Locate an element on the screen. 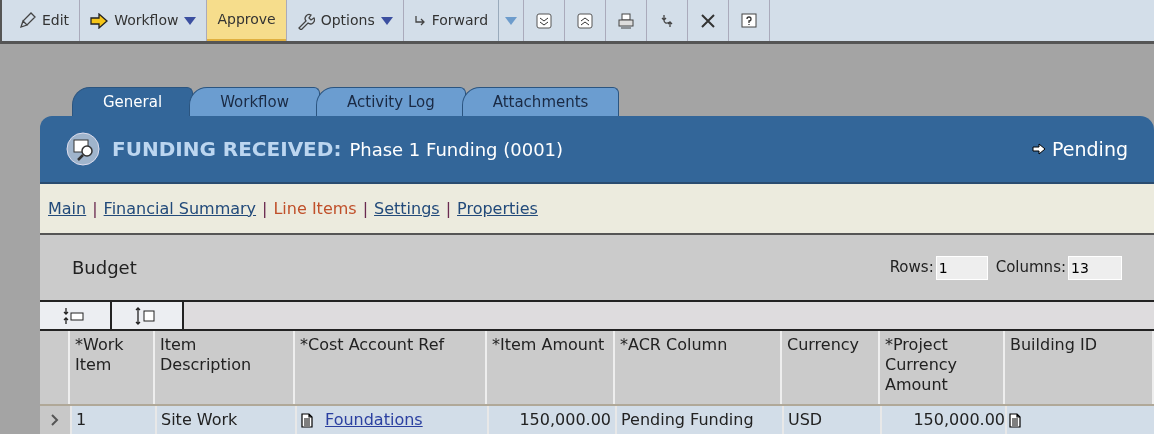  forward-arrow-icon is located at coordinates (419, 20).